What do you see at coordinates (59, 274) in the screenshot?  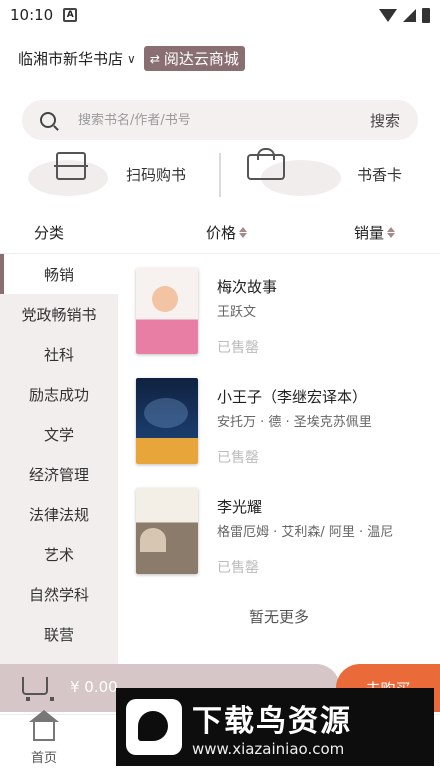 I see `sidebar-item-bestseller: 畅销` at bounding box center [59, 274].